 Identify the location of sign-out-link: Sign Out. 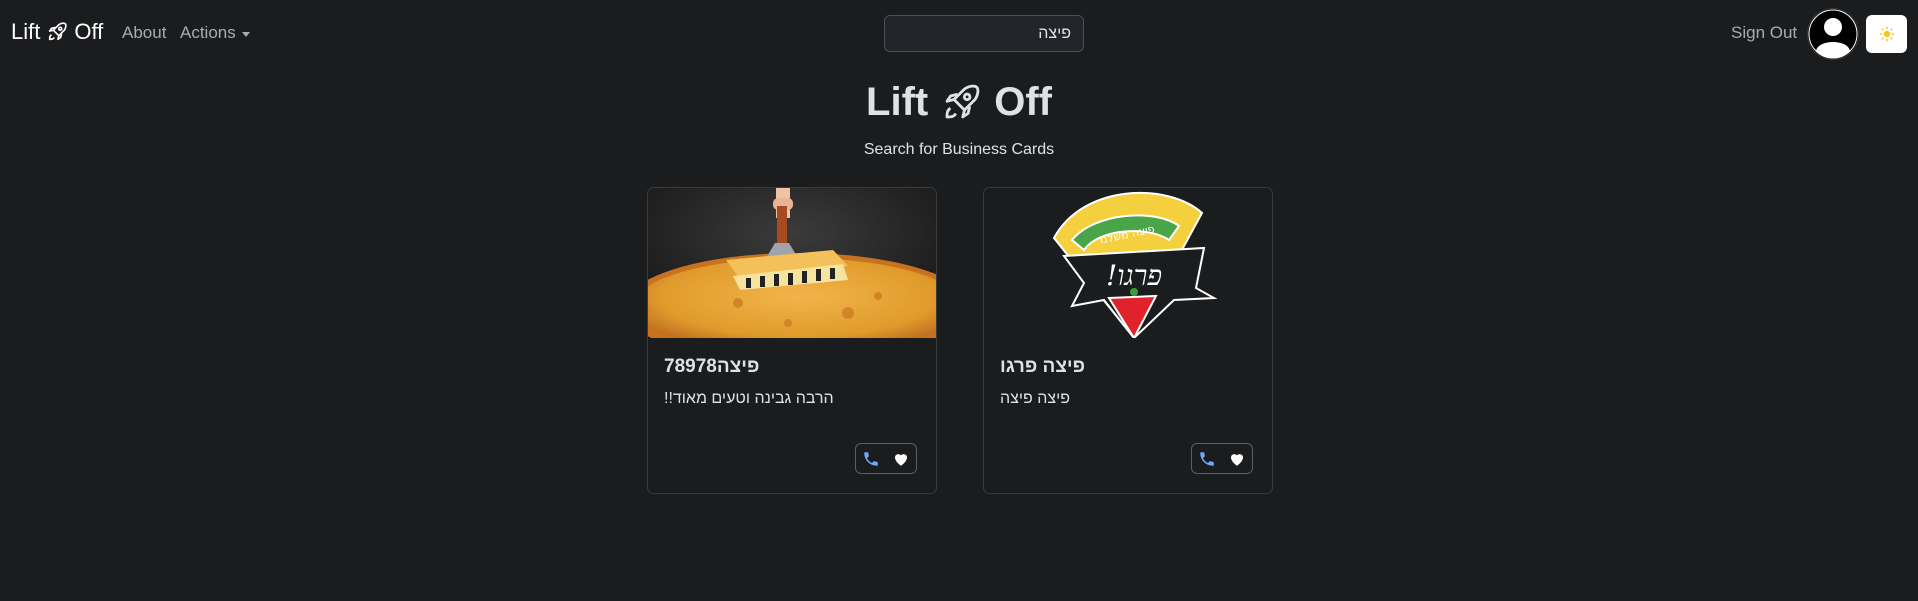
(1764, 33).